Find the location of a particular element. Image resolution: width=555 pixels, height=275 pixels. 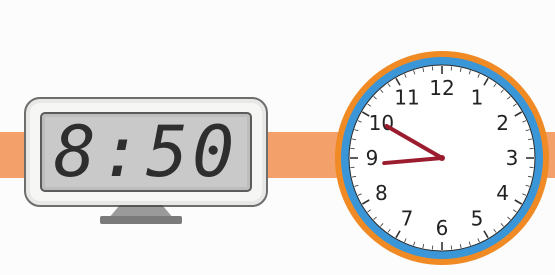

clock-number: 9 is located at coordinates (372, 158).